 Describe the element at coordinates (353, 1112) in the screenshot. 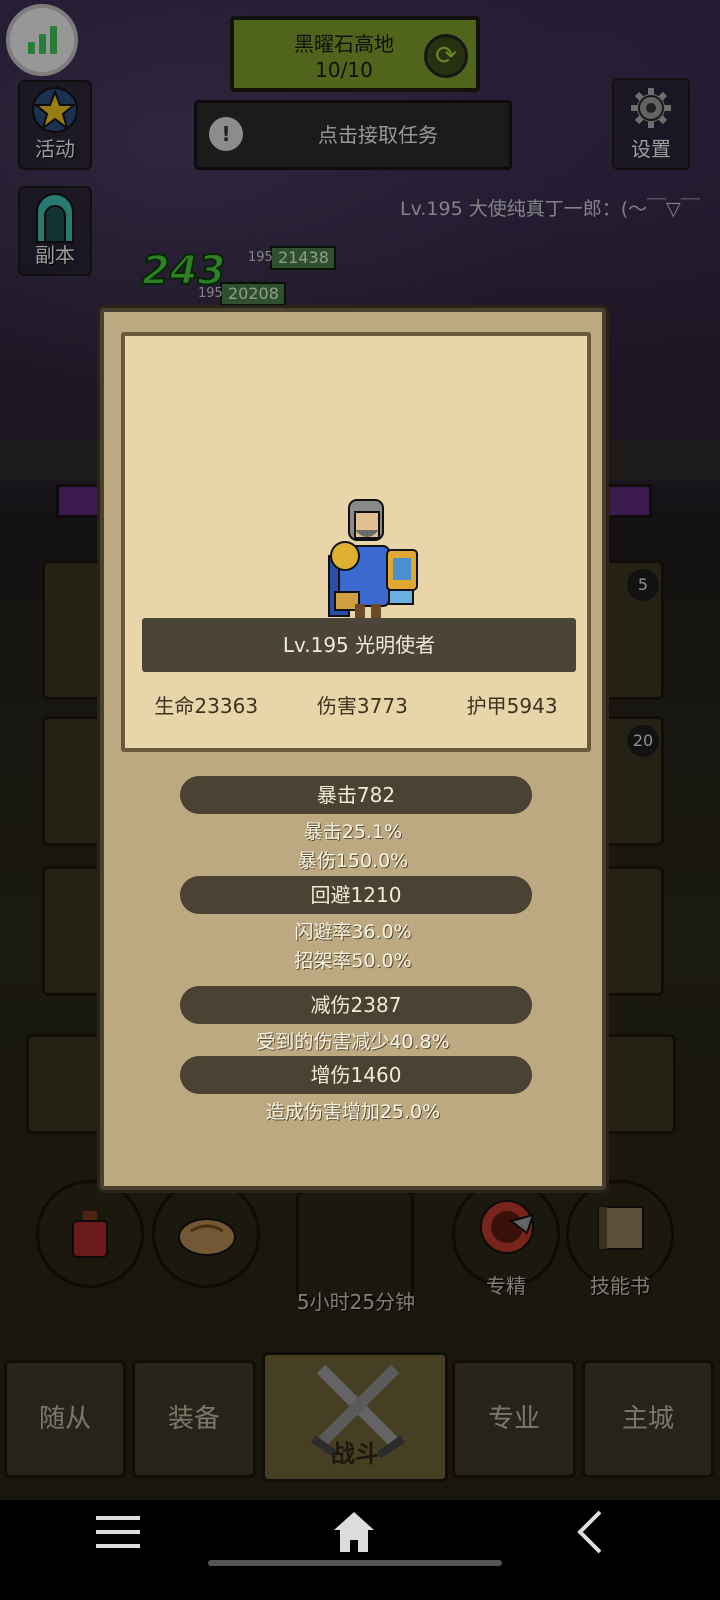

I see `damage-dealt-increase: 造成伤害增加25.0%` at that location.